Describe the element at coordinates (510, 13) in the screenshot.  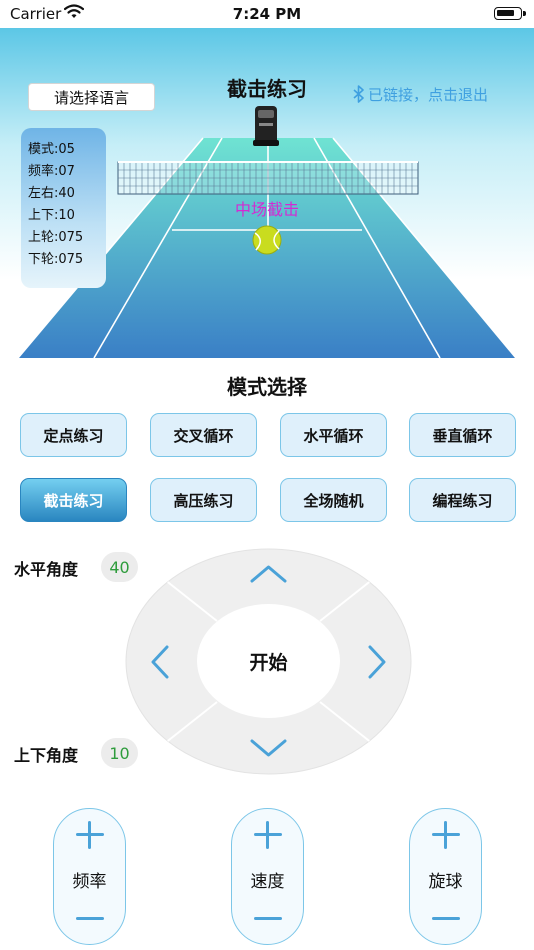
I see `battery-icon` at that location.